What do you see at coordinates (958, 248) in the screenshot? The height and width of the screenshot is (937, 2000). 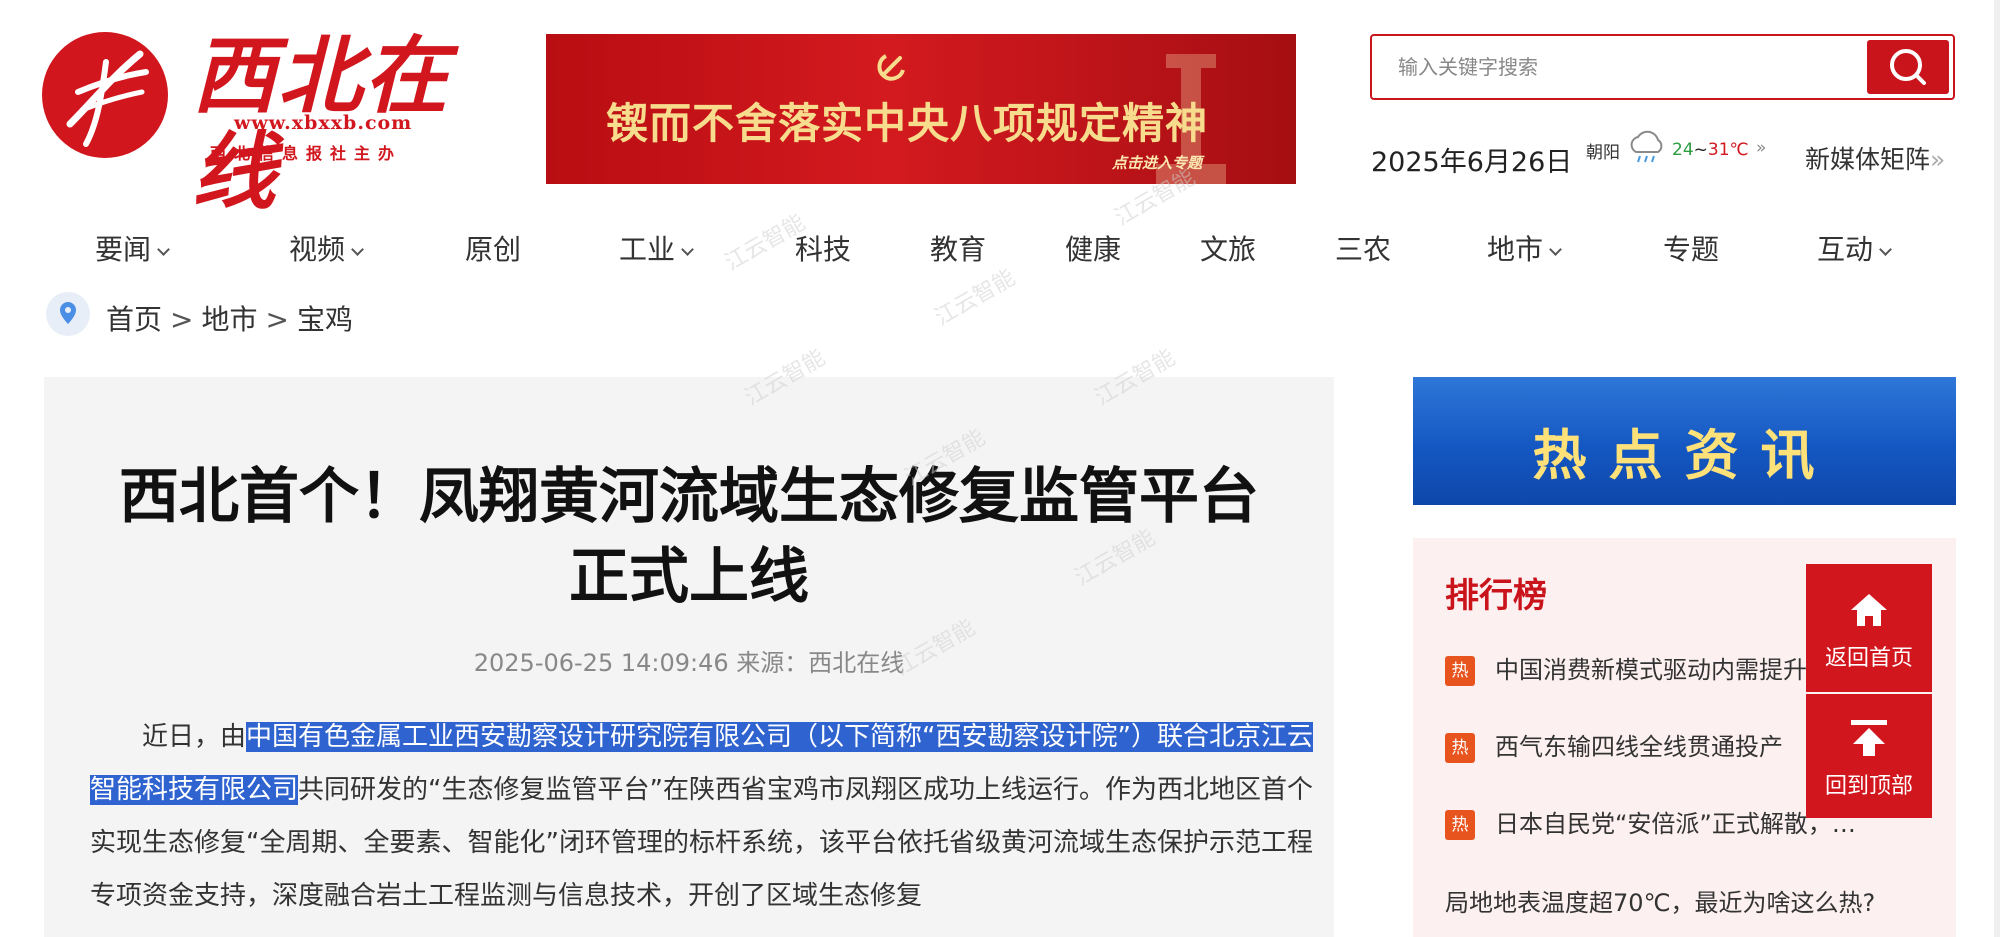 I see `nav-item-education: 教育` at bounding box center [958, 248].